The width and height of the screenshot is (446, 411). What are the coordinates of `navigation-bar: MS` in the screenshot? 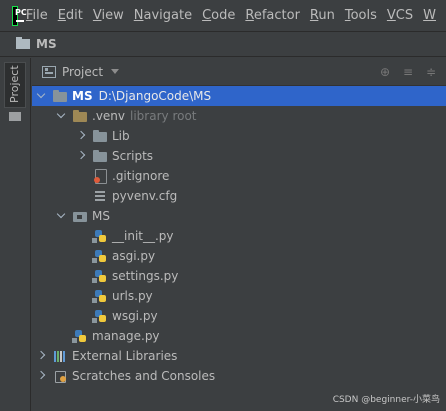 It's located at (223, 44).